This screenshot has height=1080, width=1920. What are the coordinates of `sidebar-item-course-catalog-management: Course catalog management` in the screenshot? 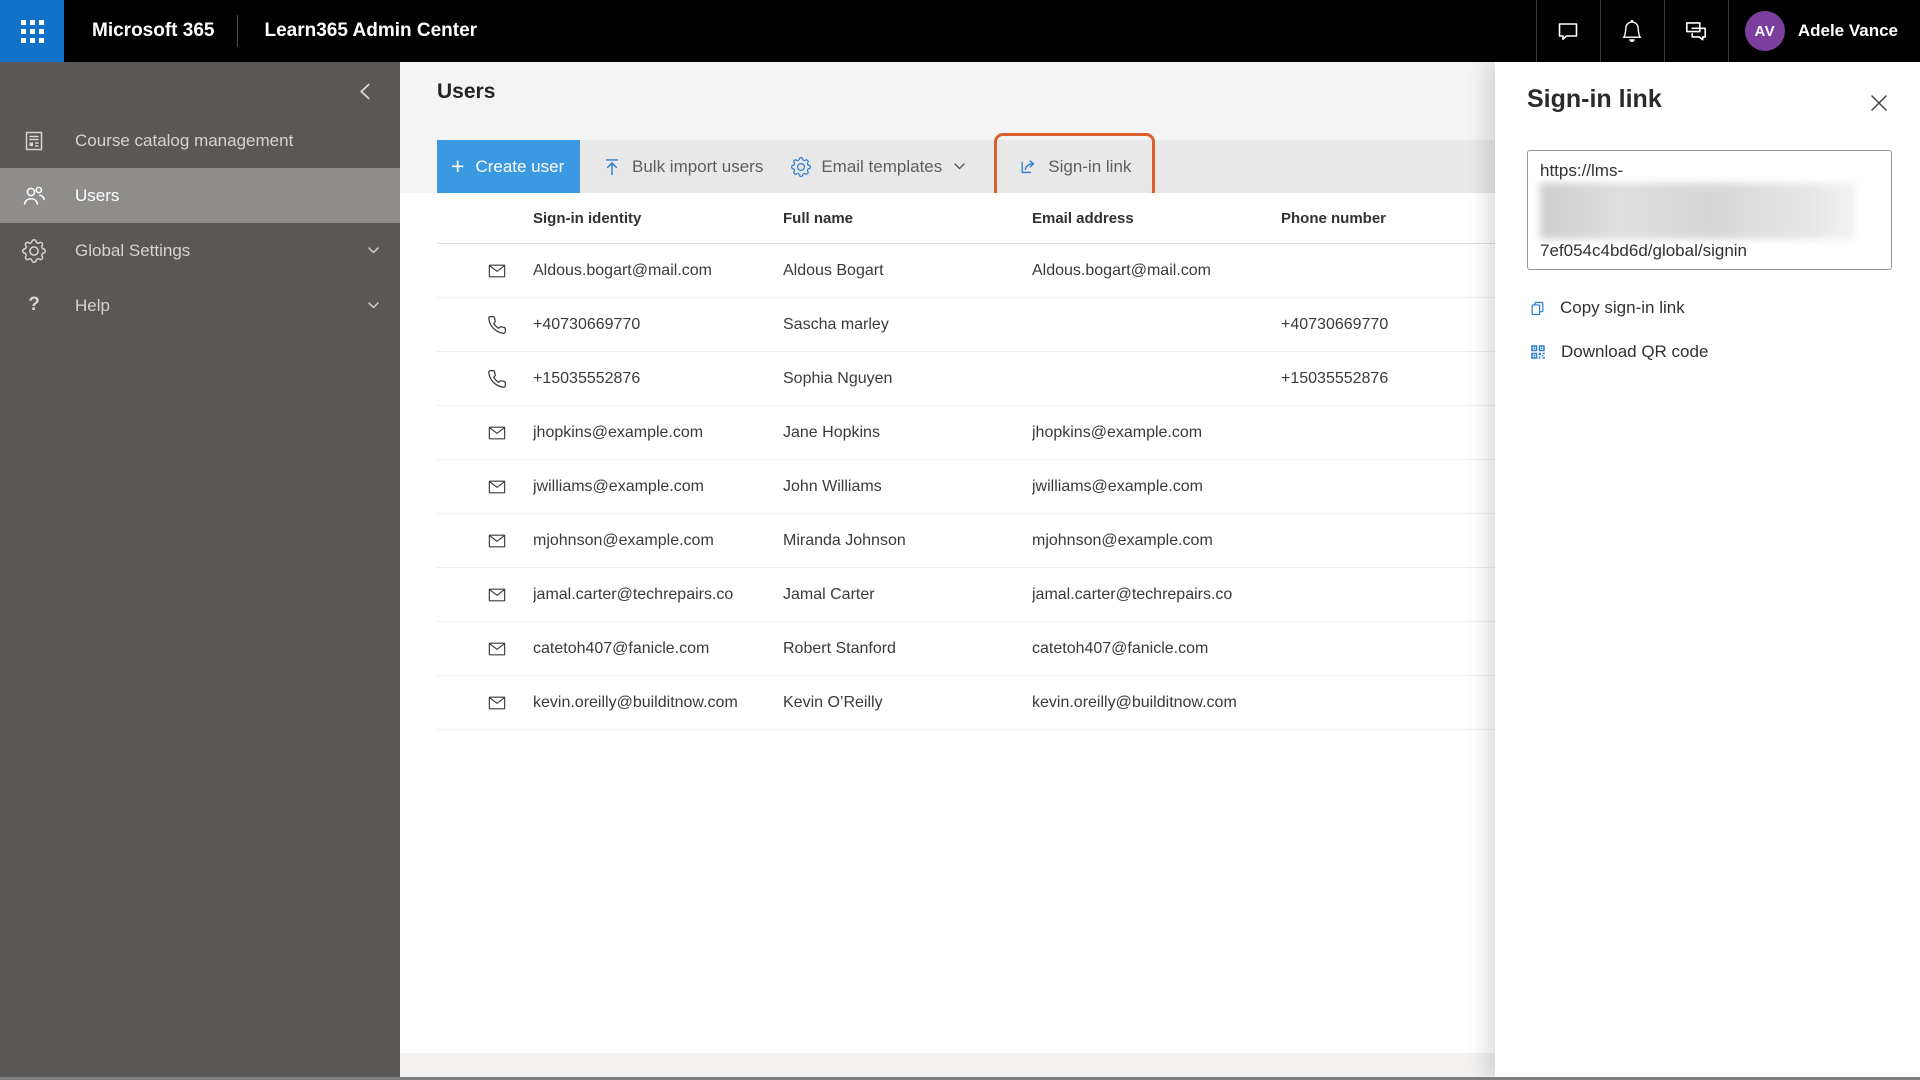 It's located at (200, 140).